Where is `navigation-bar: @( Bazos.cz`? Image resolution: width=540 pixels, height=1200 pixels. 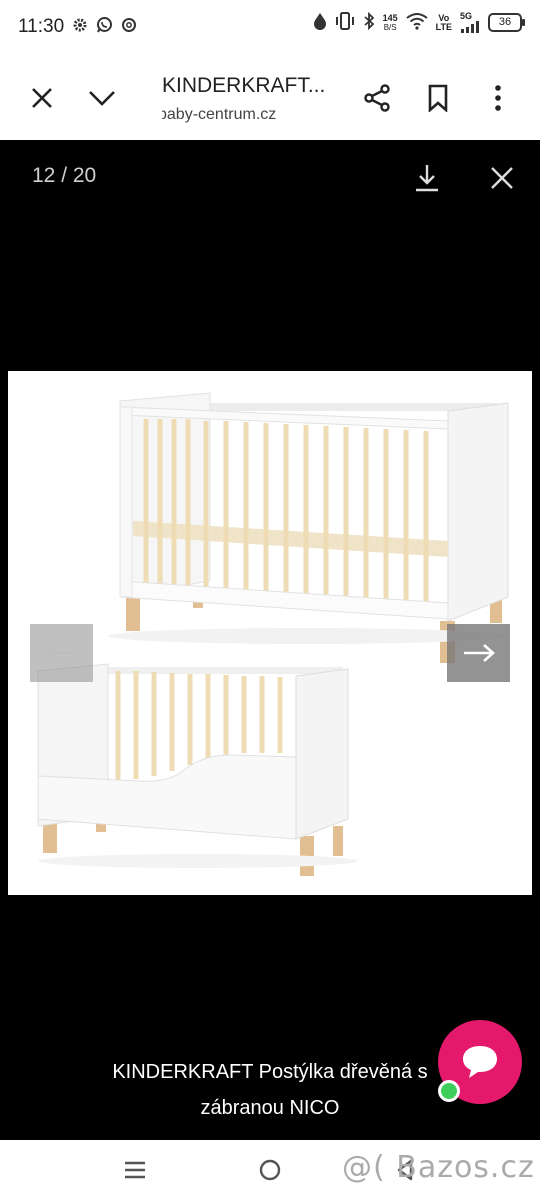
navigation-bar: @( Bazos.cz is located at coordinates (270, 1170).